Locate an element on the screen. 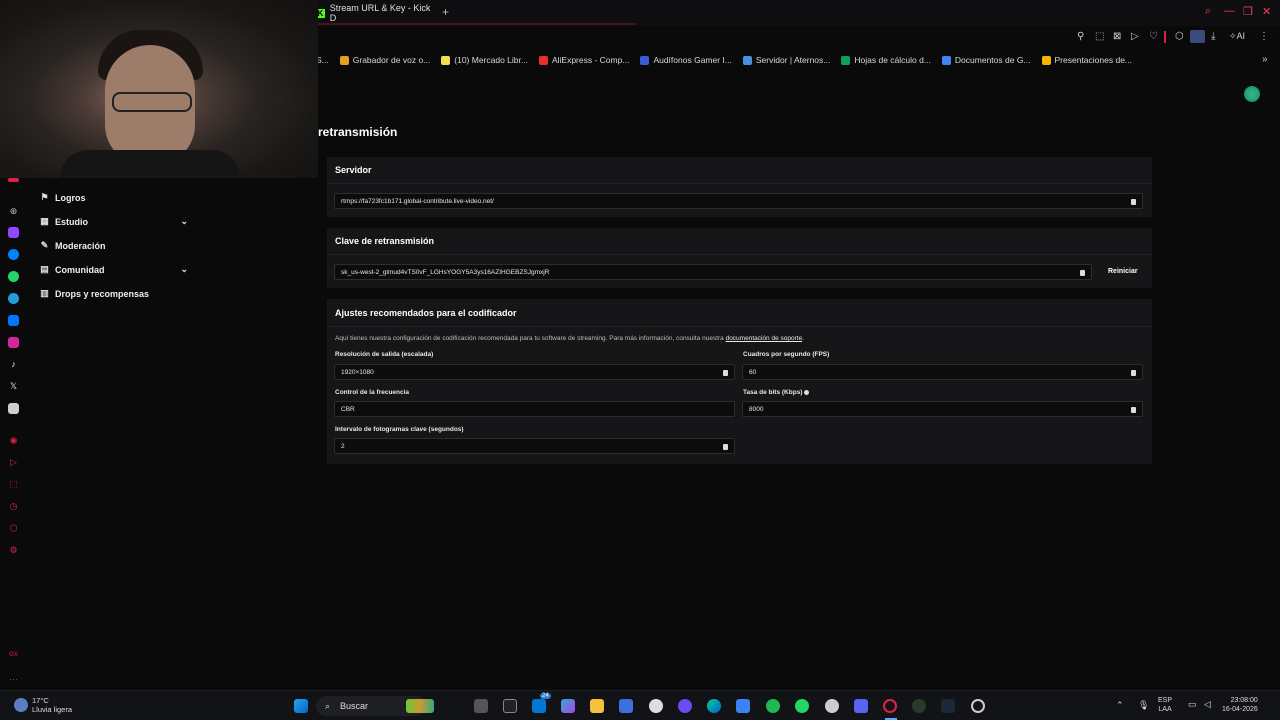 The width and height of the screenshot is (1280, 720). tray-overflow-icon: ⌃ is located at coordinates (1120, 705).